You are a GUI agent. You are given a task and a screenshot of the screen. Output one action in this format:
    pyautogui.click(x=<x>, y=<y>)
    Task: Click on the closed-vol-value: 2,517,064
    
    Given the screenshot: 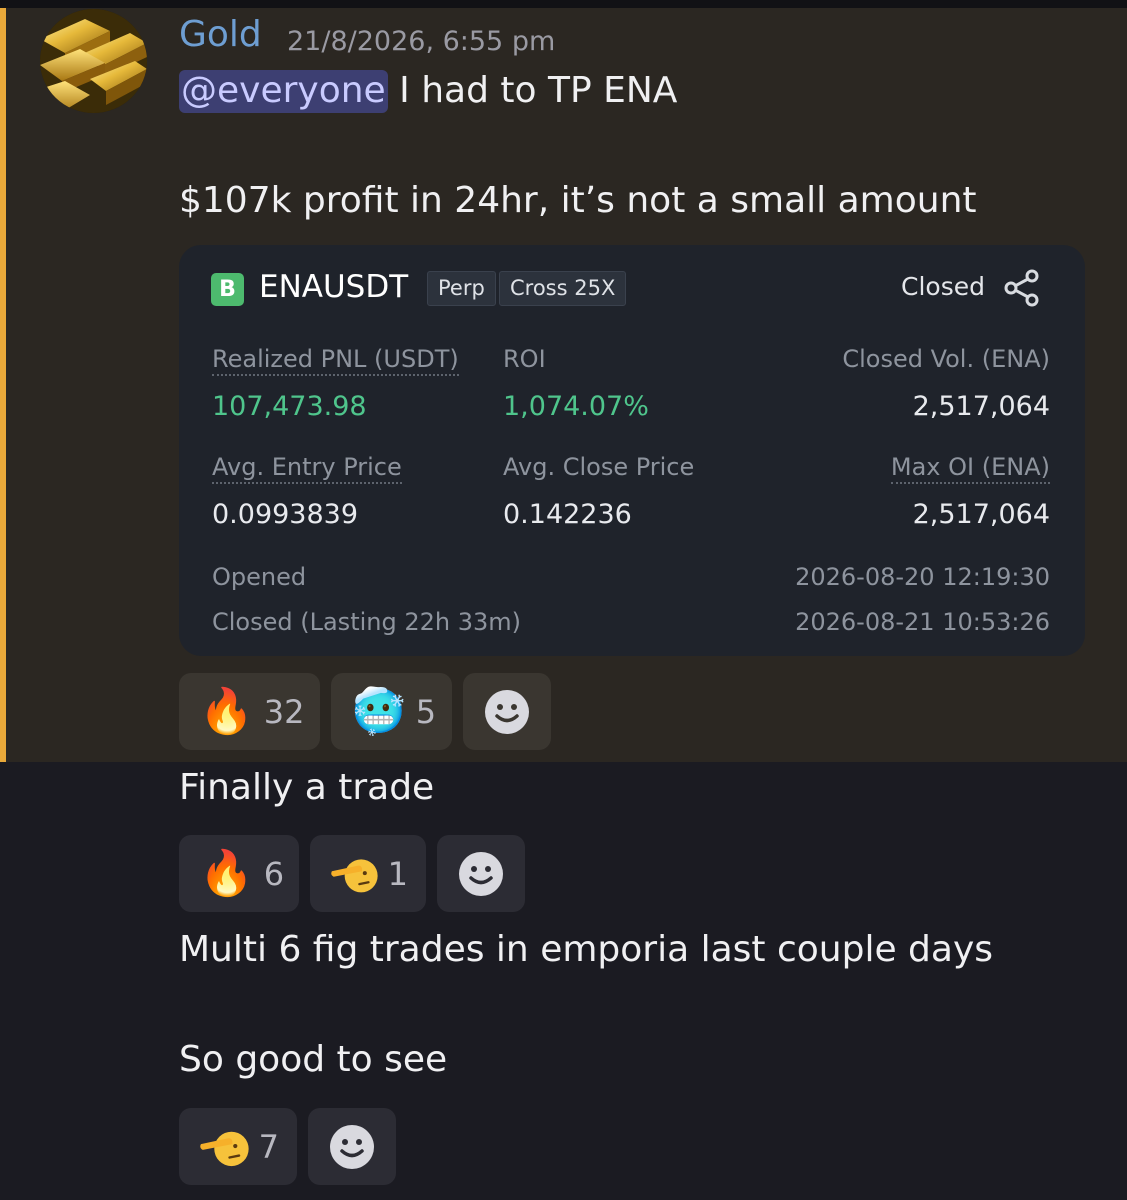 What is the action you would take?
    pyautogui.click(x=981, y=406)
    